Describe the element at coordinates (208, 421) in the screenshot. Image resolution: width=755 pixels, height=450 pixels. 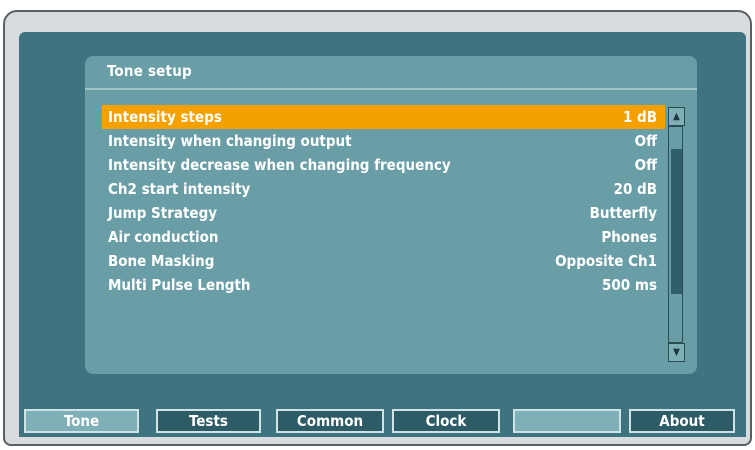
I see `tab-tests: Tests` at that location.